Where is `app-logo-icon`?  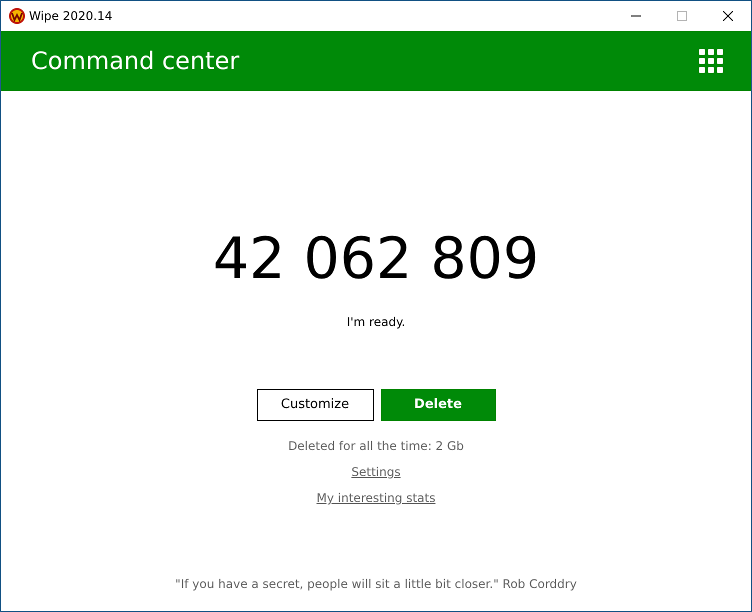 app-logo-icon is located at coordinates (17, 16).